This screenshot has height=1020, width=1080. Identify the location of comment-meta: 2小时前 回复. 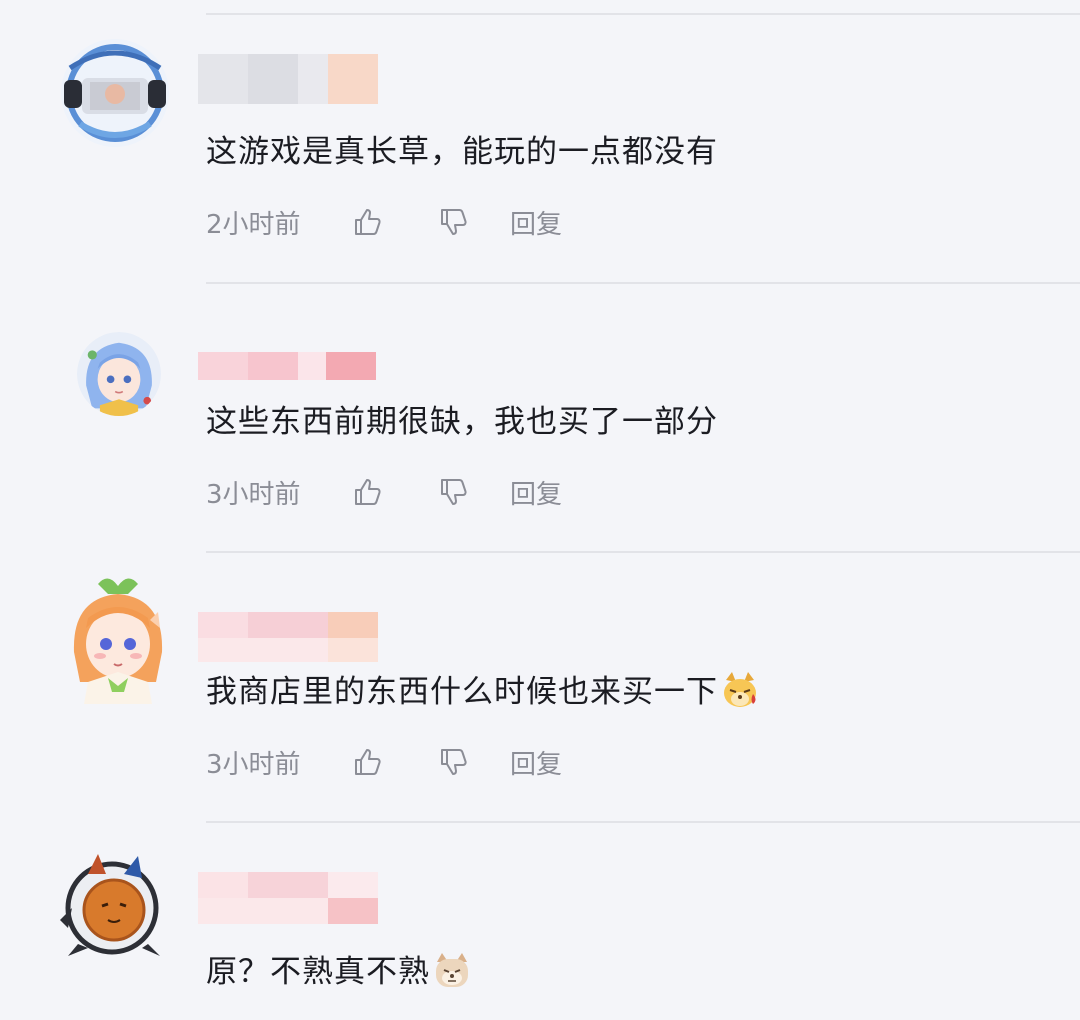
(384, 222).